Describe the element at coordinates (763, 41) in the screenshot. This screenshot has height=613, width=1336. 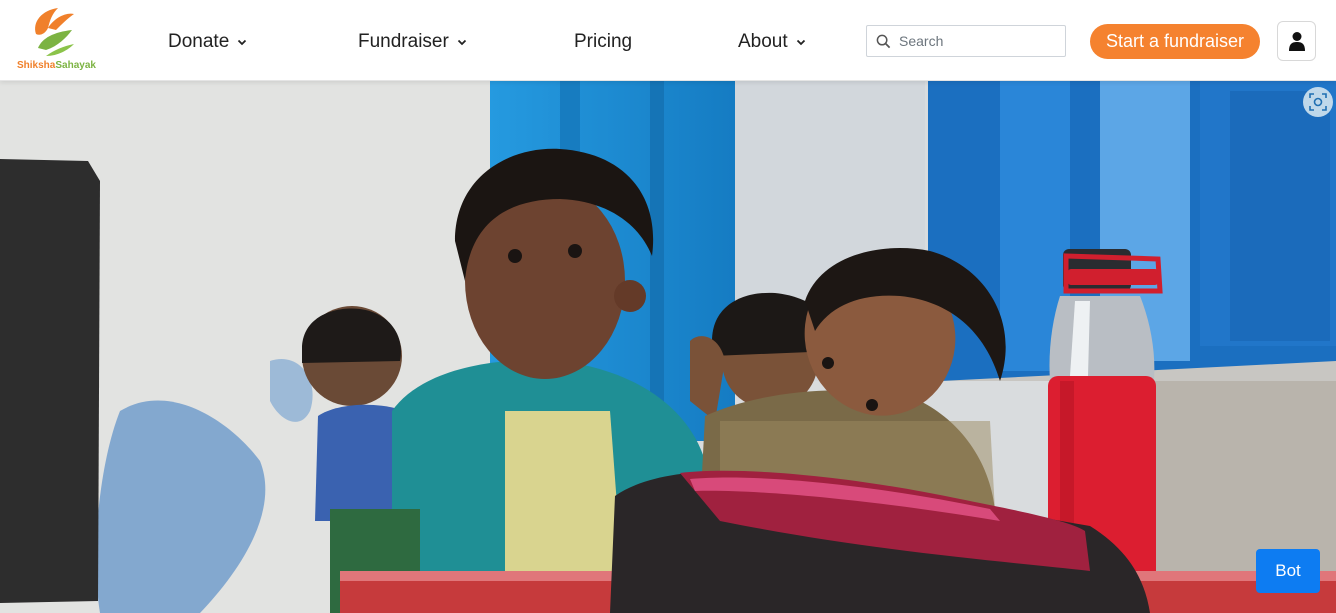
I see `nav-about-label: About` at that location.